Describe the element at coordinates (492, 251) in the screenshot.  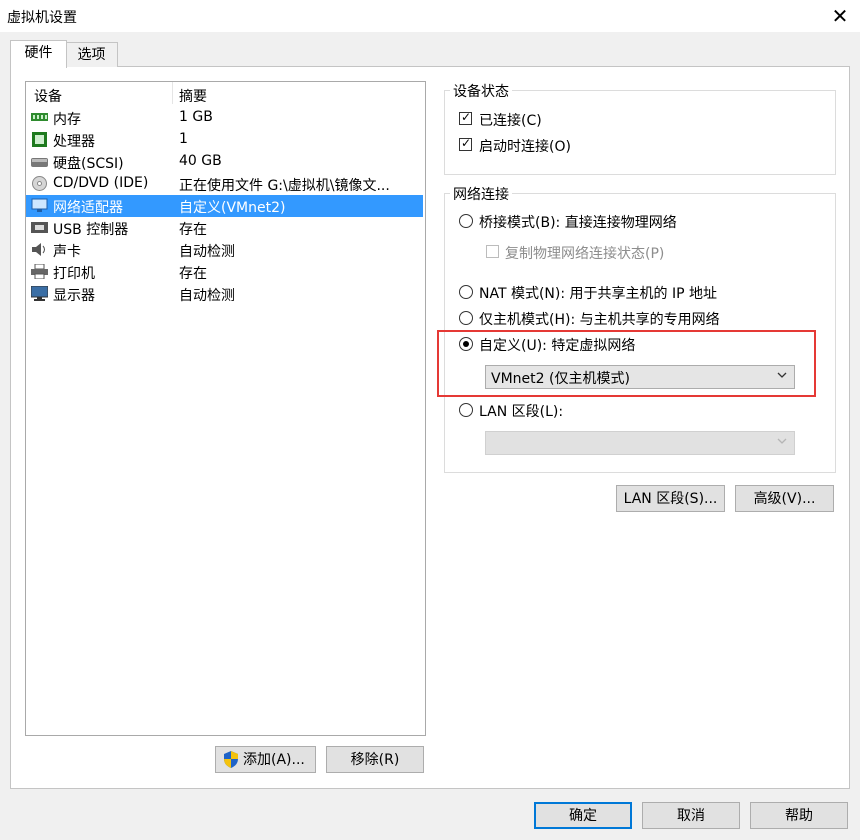
I see `replicate-state-checkbox` at that location.